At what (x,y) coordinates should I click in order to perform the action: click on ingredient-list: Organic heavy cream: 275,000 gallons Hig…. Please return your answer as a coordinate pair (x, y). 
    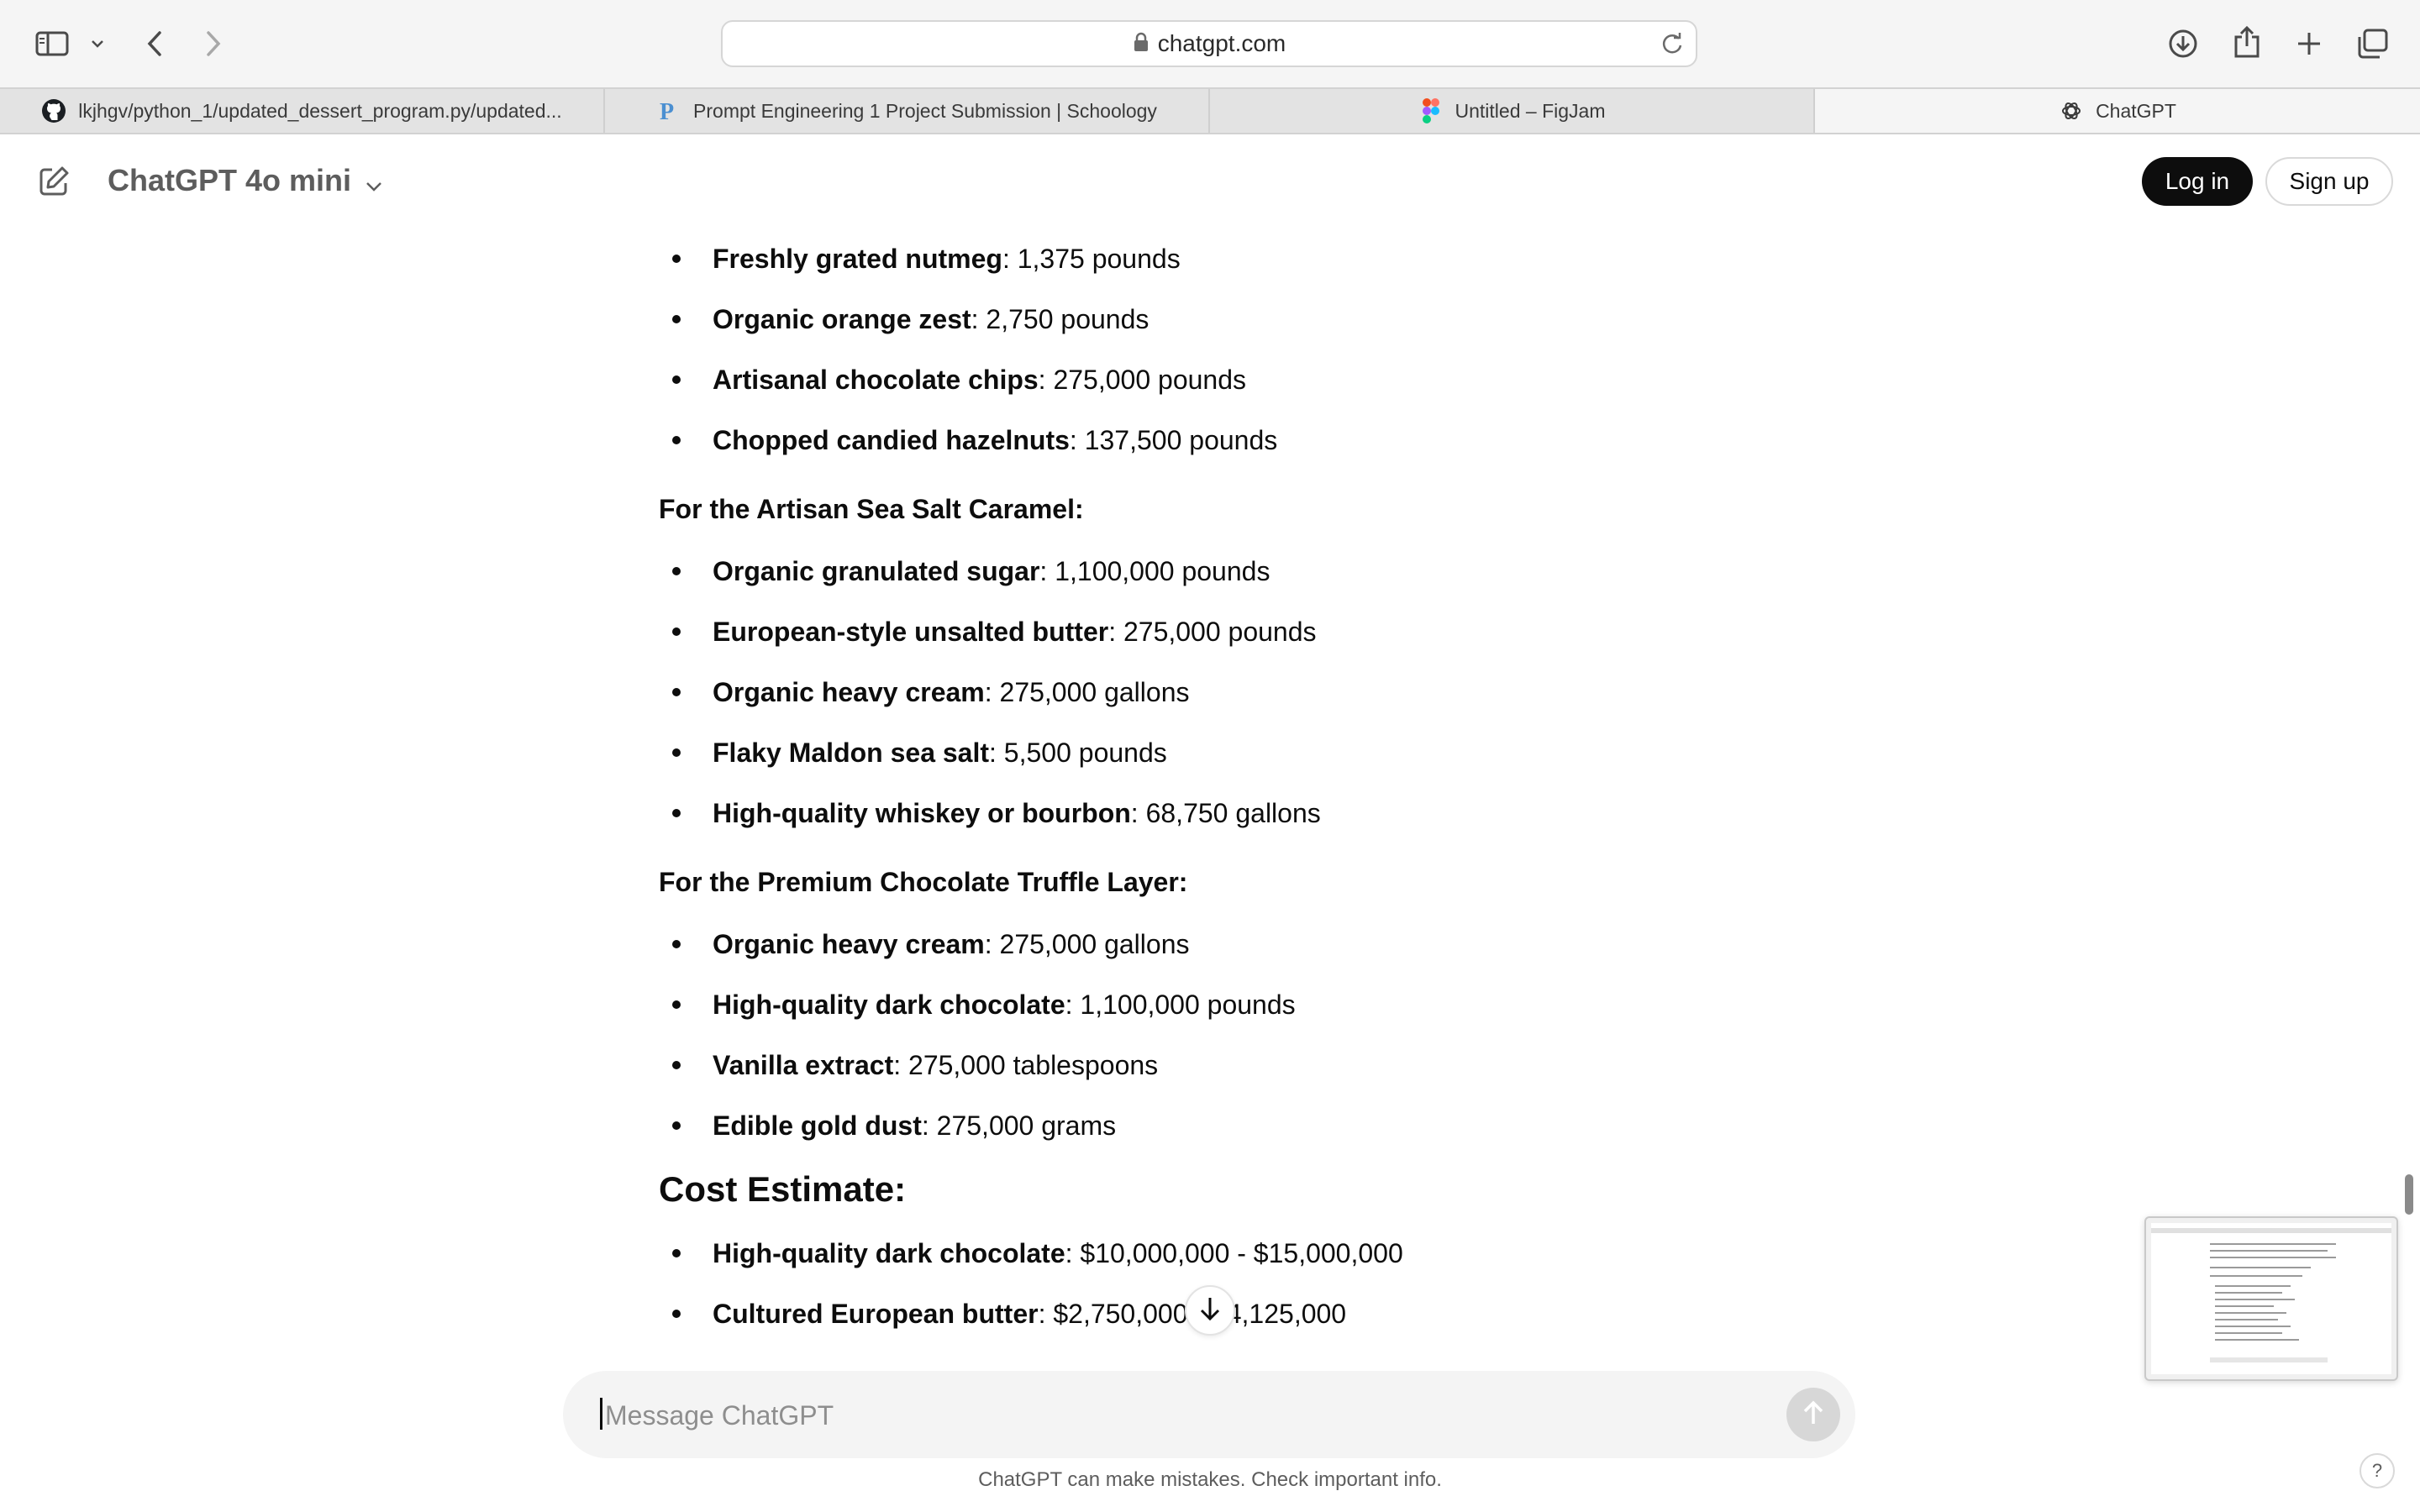
    Looking at the image, I should click on (1213, 1035).